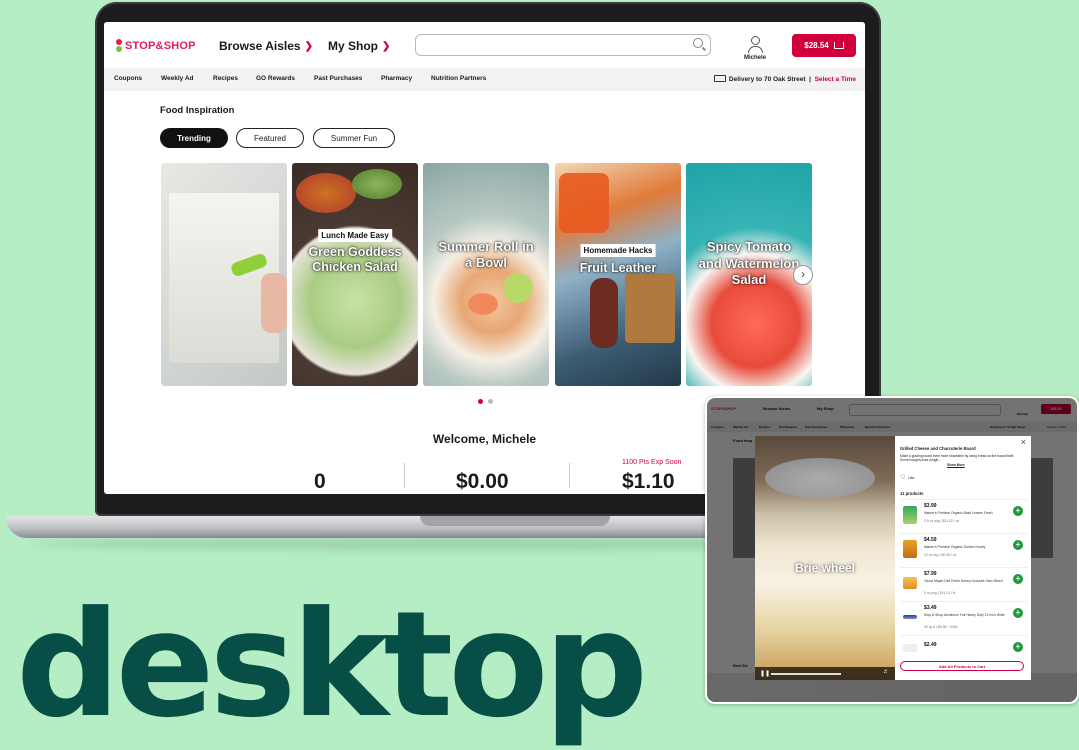 This screenshot has height=750, width=1079. What do you see at coordinates (938, 448) in the screenshot?
I see `recipe-title: Grilled Cheese and Charcuterie Board` at bounding box center [938, 448].